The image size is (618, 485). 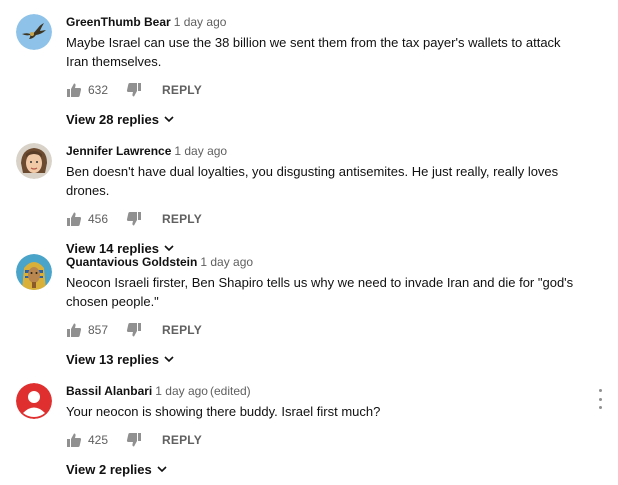 I want to click on comment-actions: 632 REPLY, so click(x=322, y=90).